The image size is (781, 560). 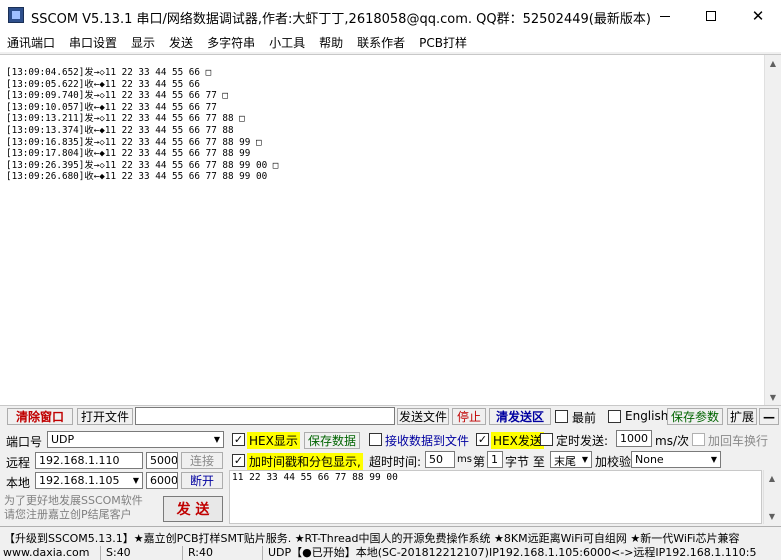 What do you see at coordinates (265, 416) in the screenshot?
I see `file-path-input` at bounding box center [265, 416].